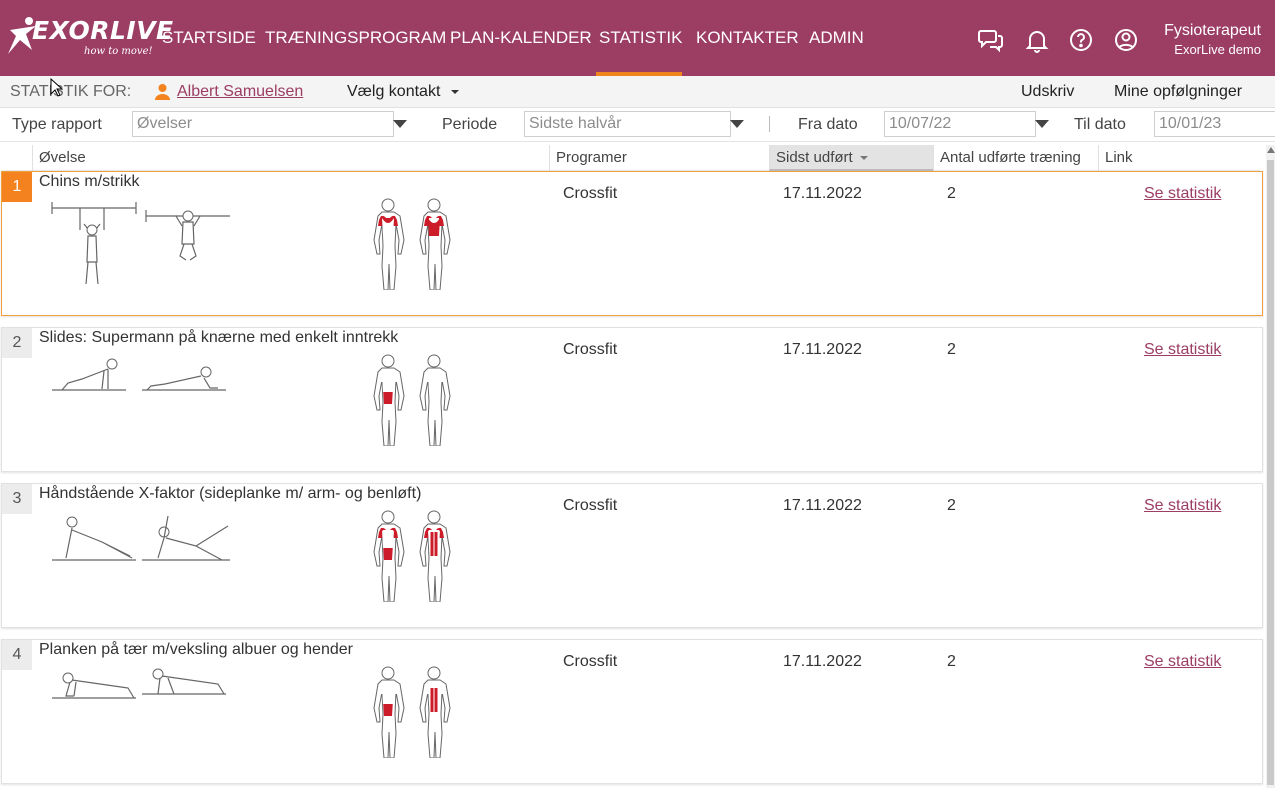 This screenshot has width=1275, height=788. I want to click on period-dropdown-icon, so click(737, 124).